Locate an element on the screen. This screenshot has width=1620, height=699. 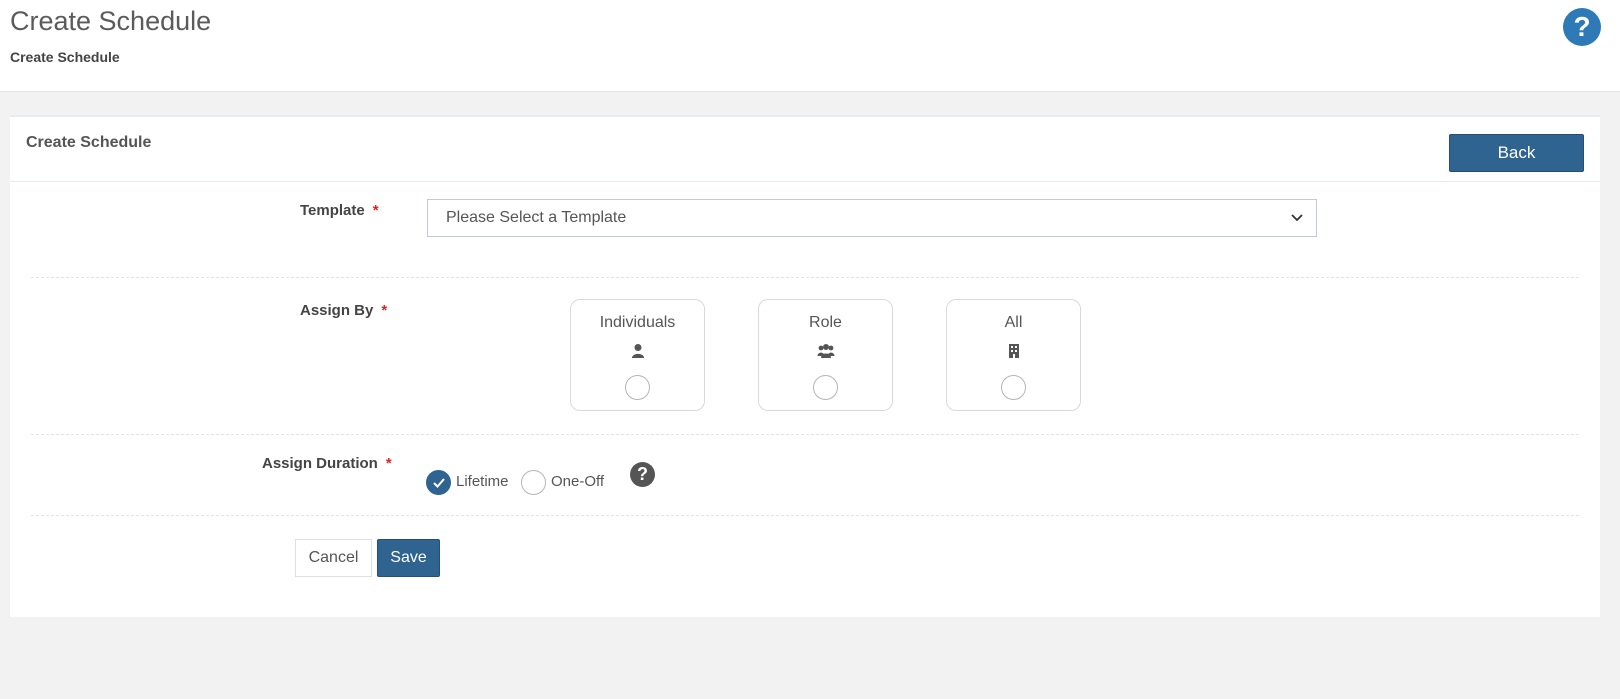
assign-by-label: Assign By * is located at coordinates (343, 310).